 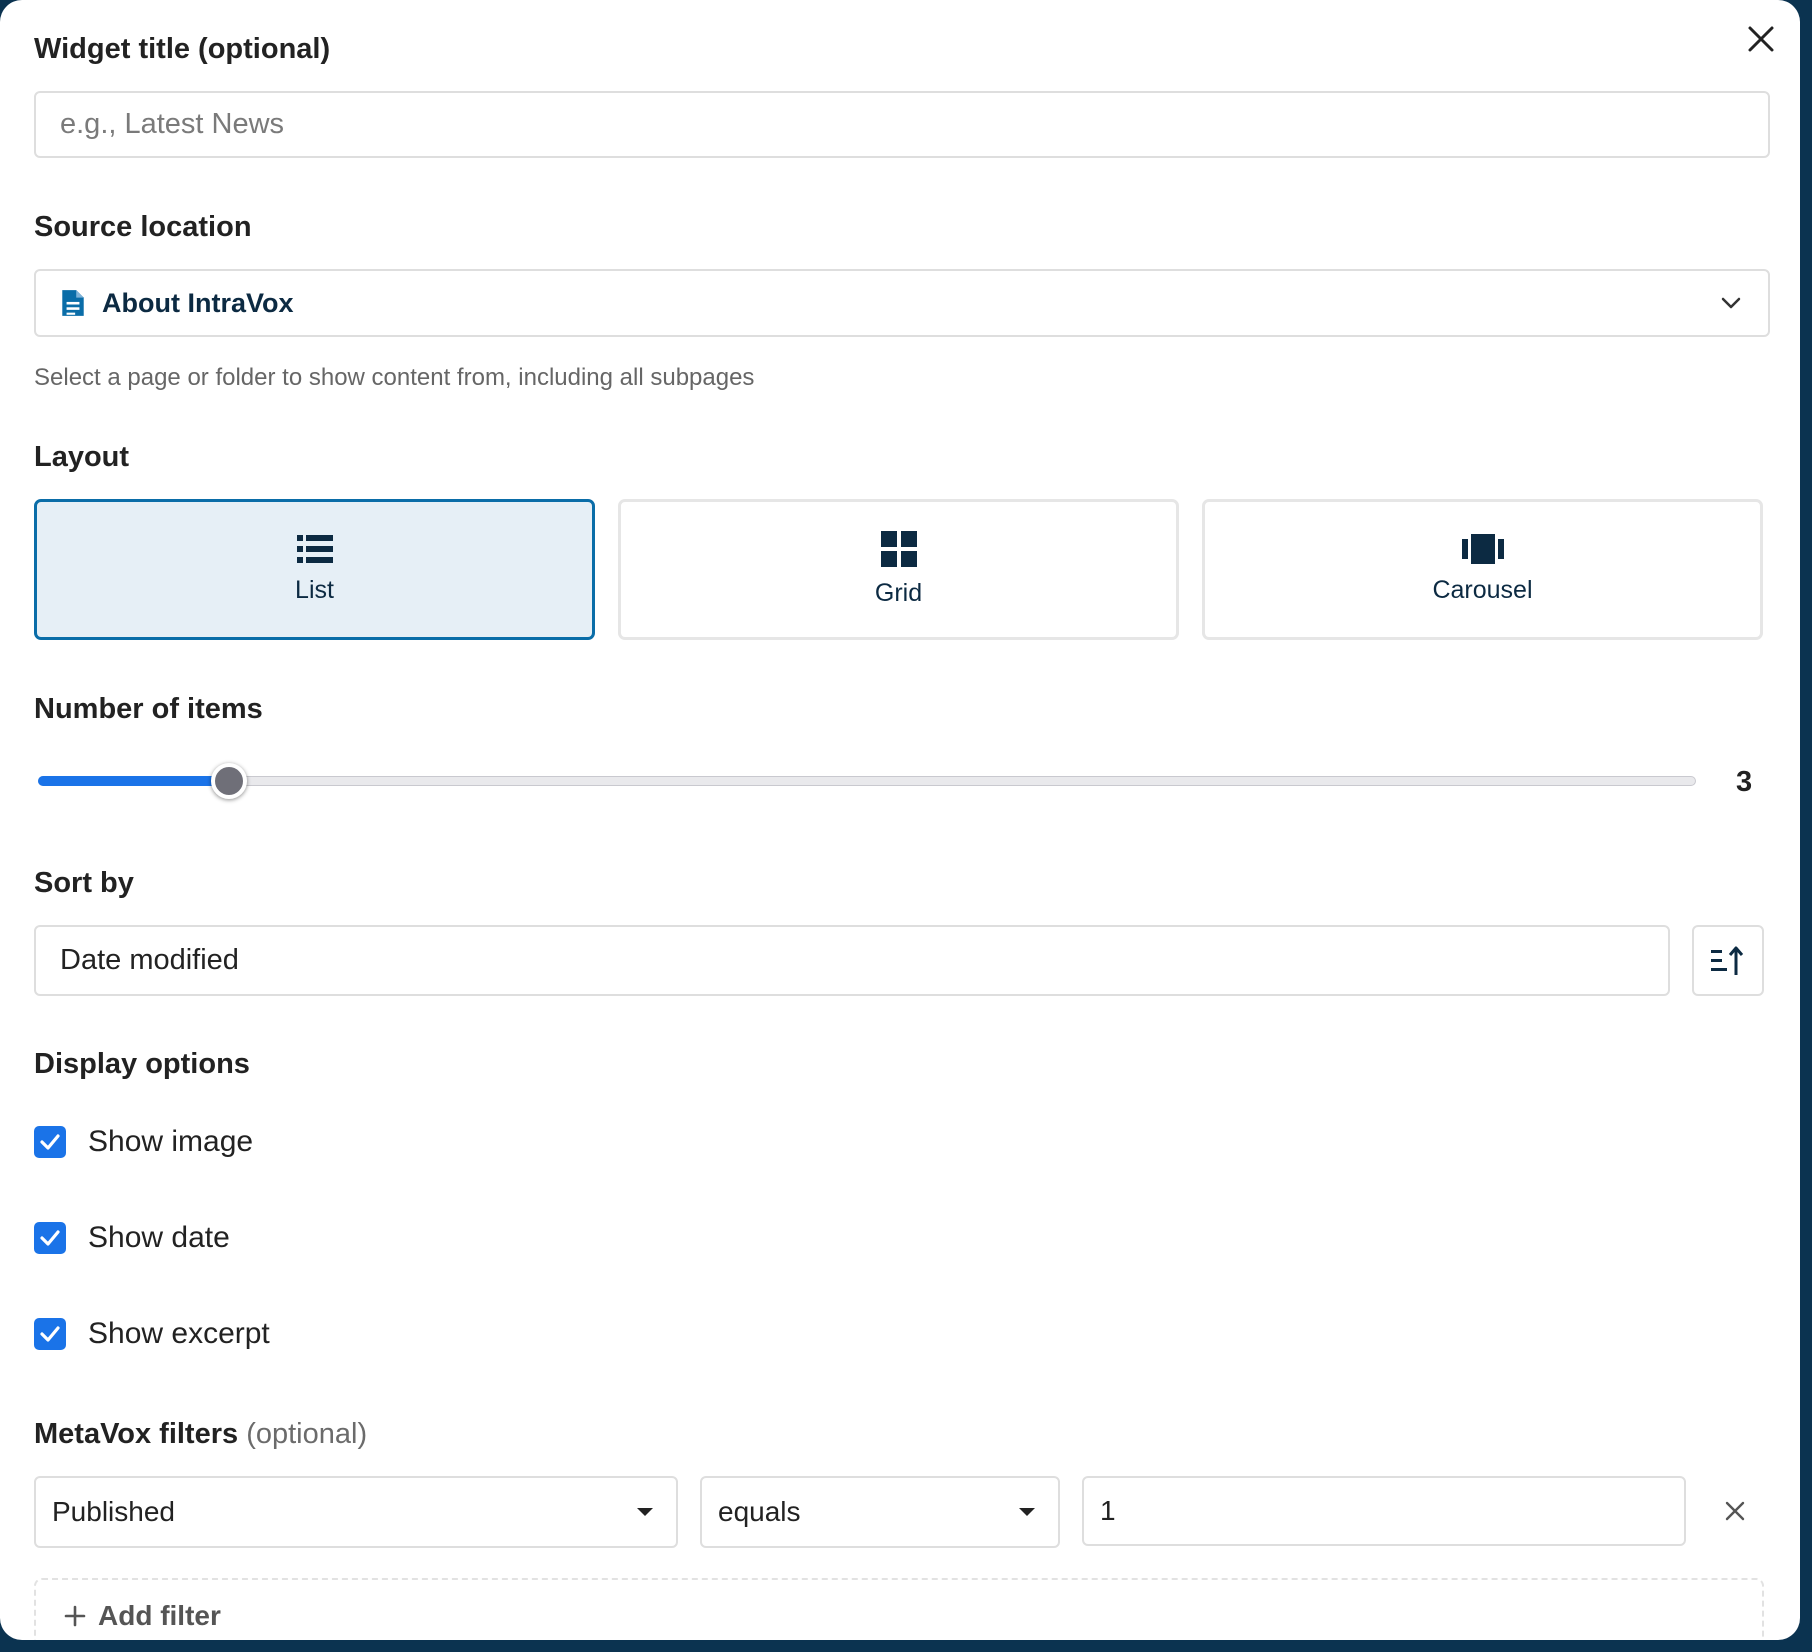 I want to click on metavox-filters-label: MetaVox filters (optional), so click(x=200, y=1434).